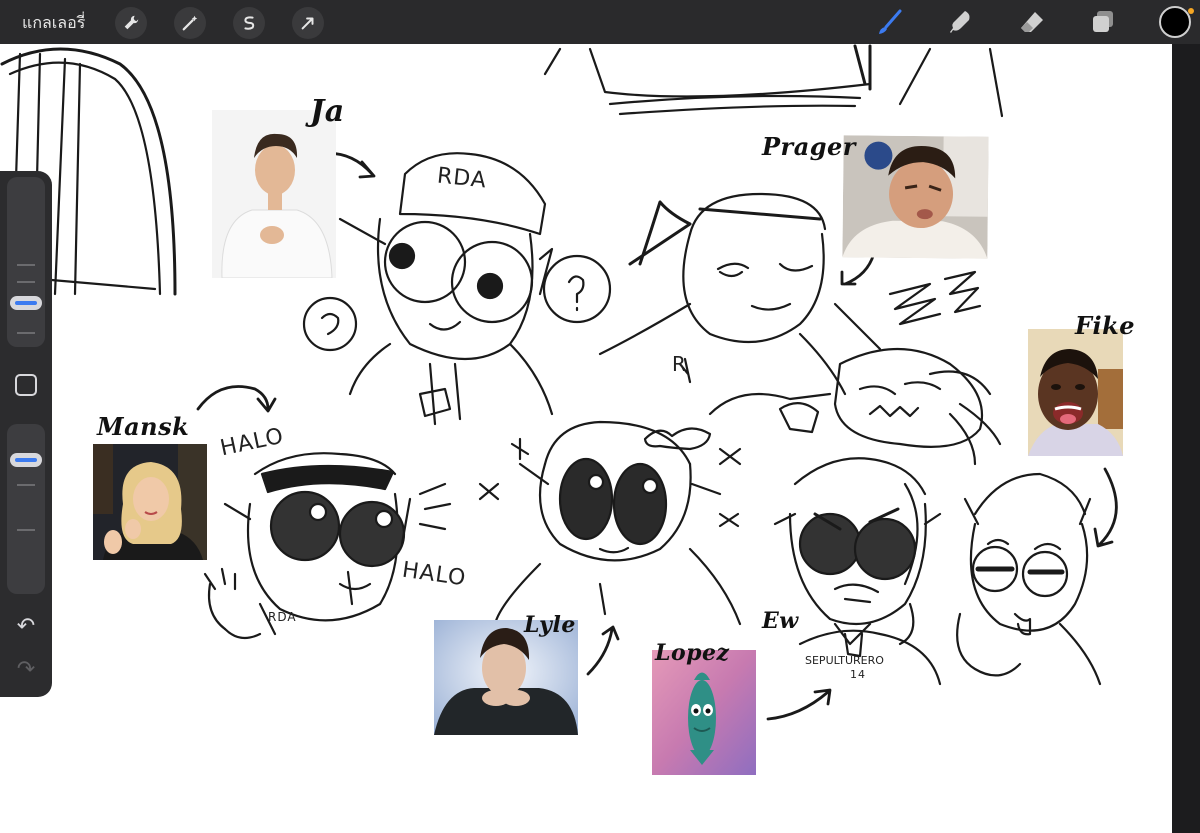  Describe the element at coordinates (1186, 438) in the screenshot. I see `canvas-margin` at that location.